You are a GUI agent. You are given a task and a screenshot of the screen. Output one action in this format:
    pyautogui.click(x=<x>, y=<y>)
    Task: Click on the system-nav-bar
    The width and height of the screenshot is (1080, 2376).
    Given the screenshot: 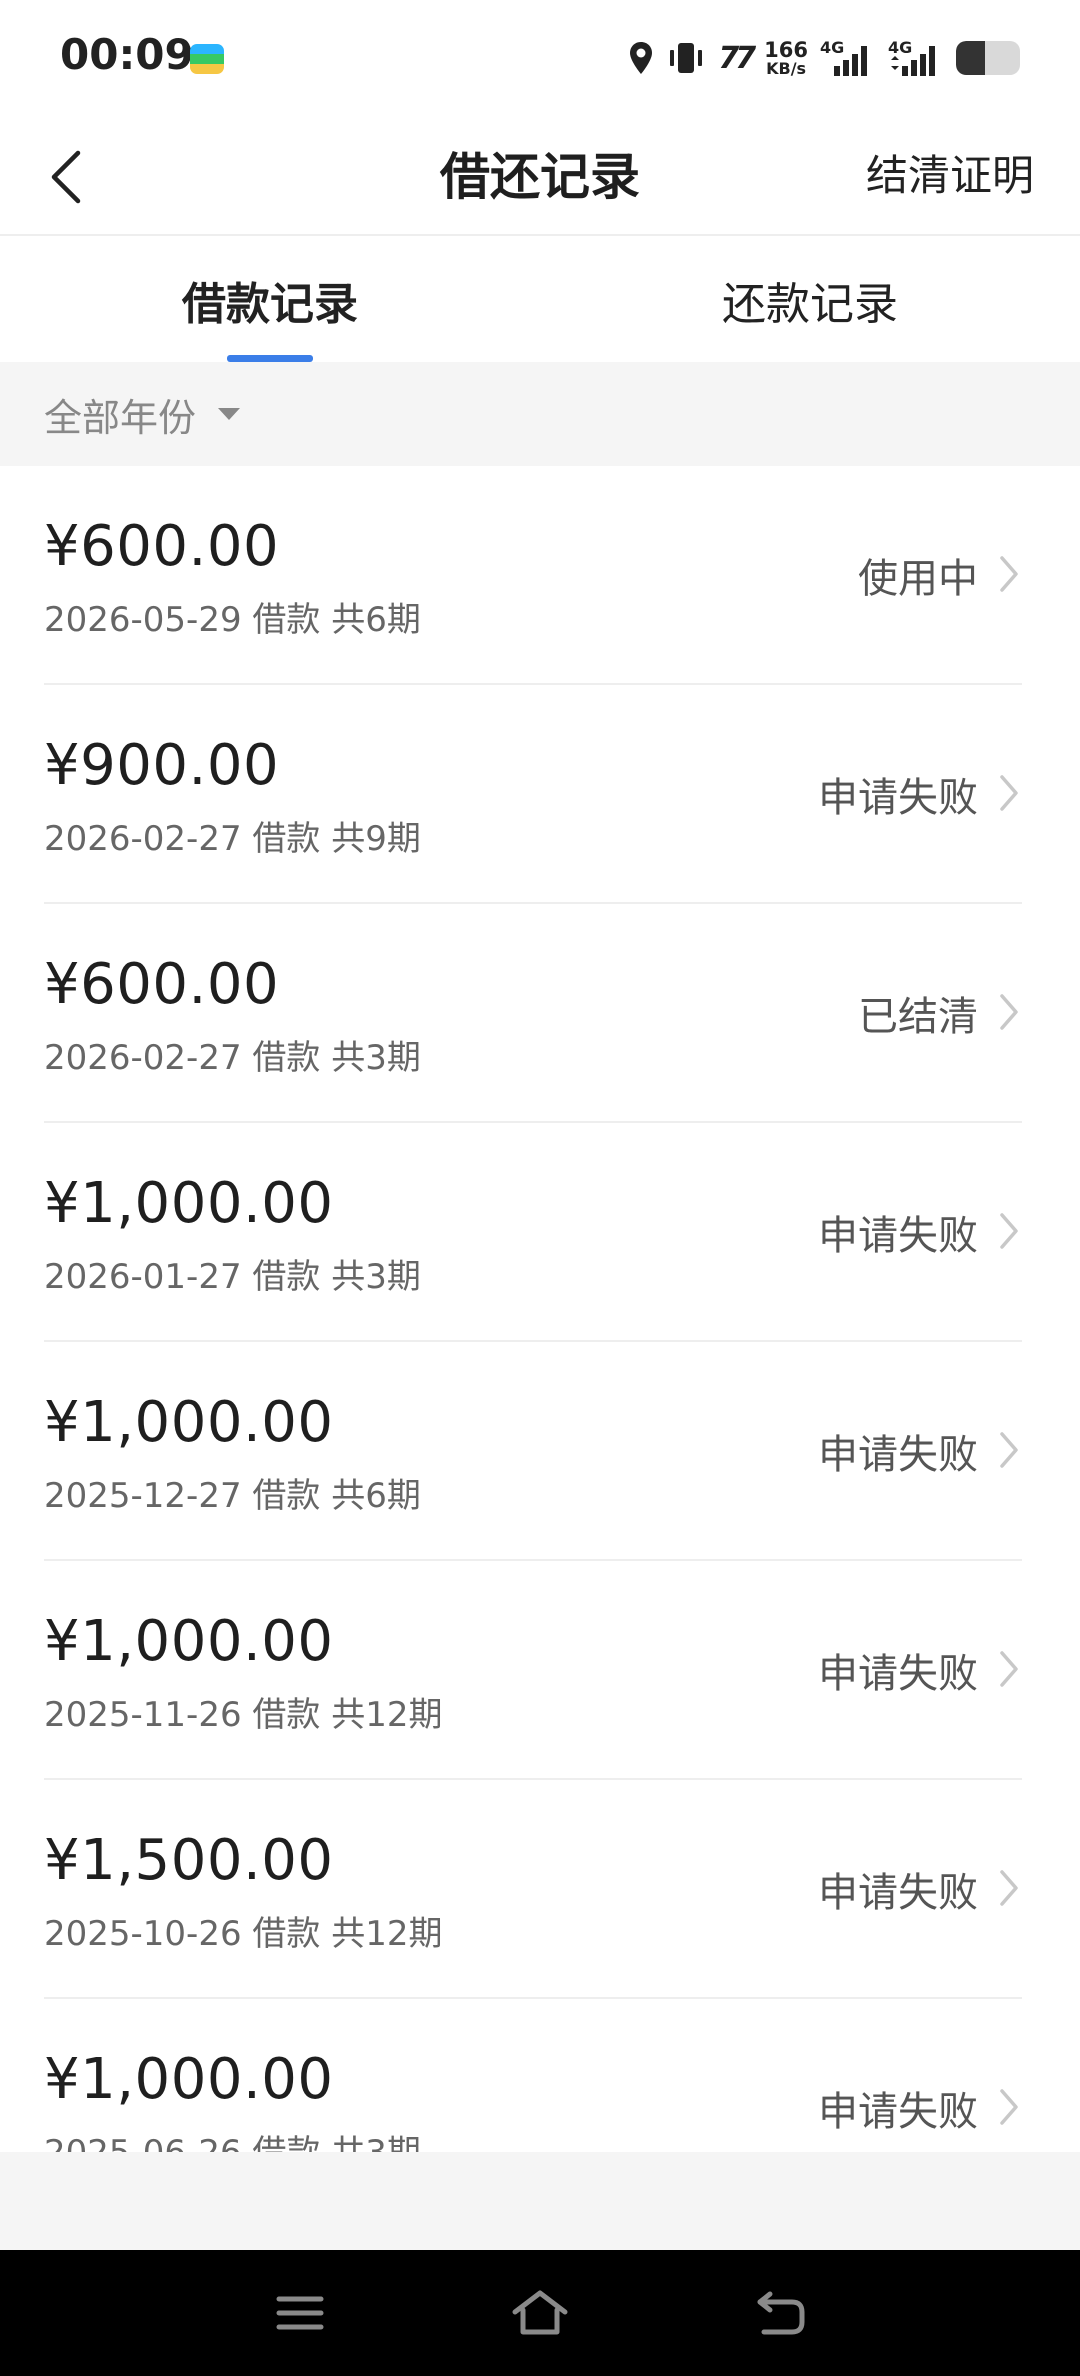 What is the action you would take?
    pyautogui.click(x=540, y=2313)
    